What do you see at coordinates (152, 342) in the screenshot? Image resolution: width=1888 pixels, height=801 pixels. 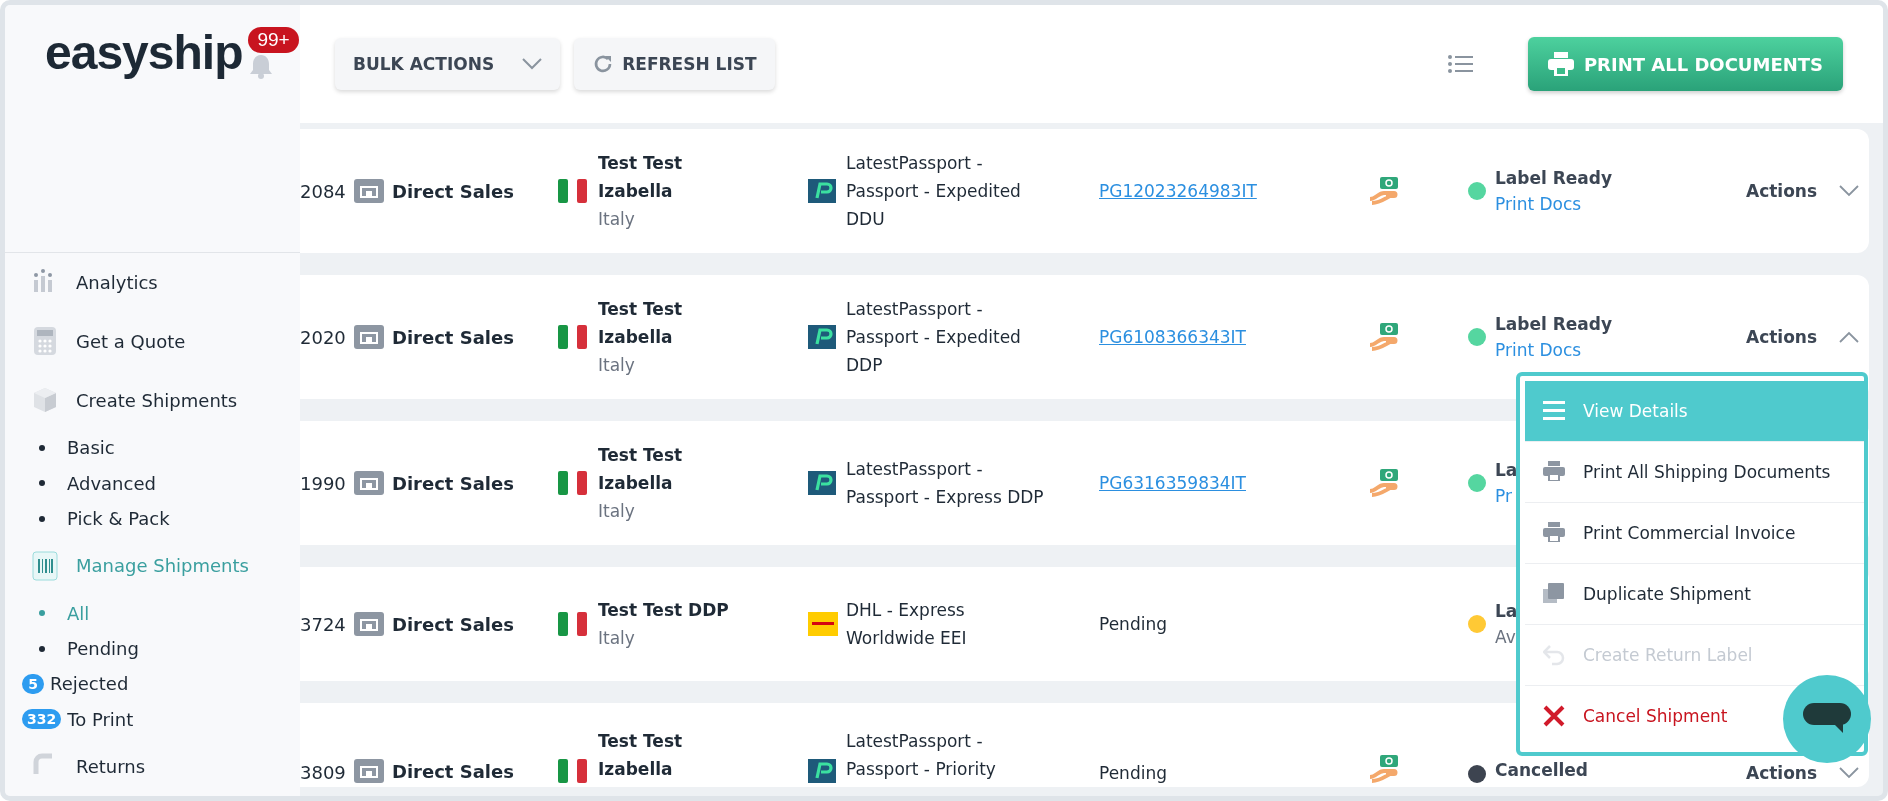 I see `sidebar-item: Get a Quote` at bounding box center [152, 342].